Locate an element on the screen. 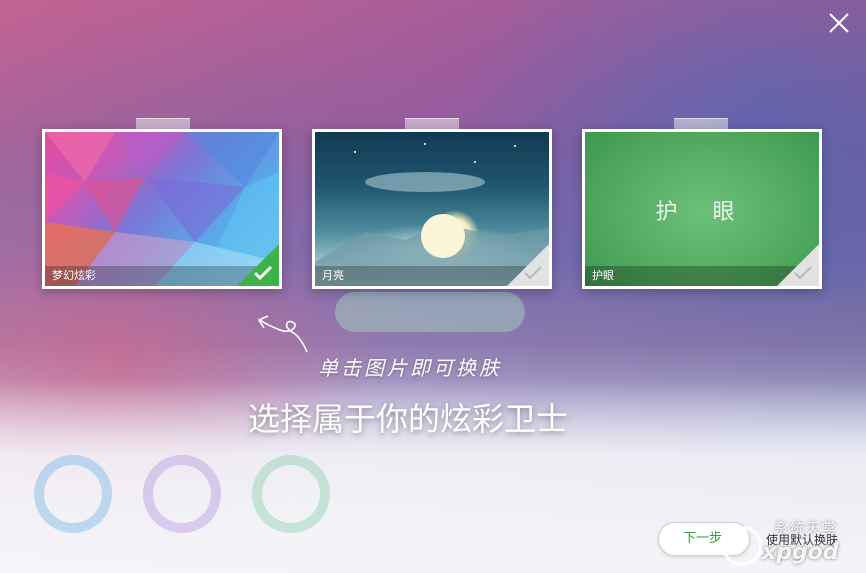 The height and width of the screenshot is (573, 866). skin-card-dream: 梦幻炫彩 is located at coordinates (162, 209).